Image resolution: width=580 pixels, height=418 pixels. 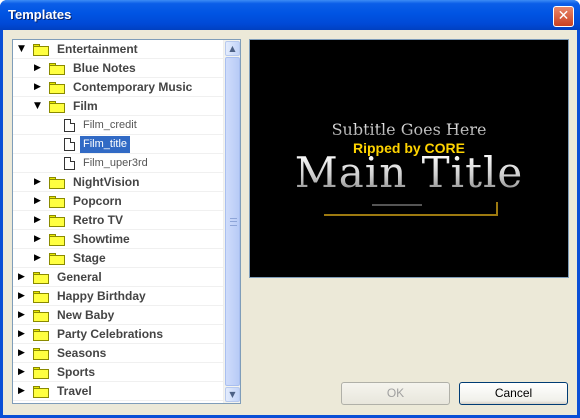 I want to click on tree-scrollbar: ▲ ▼, so click(x=231, y=221).